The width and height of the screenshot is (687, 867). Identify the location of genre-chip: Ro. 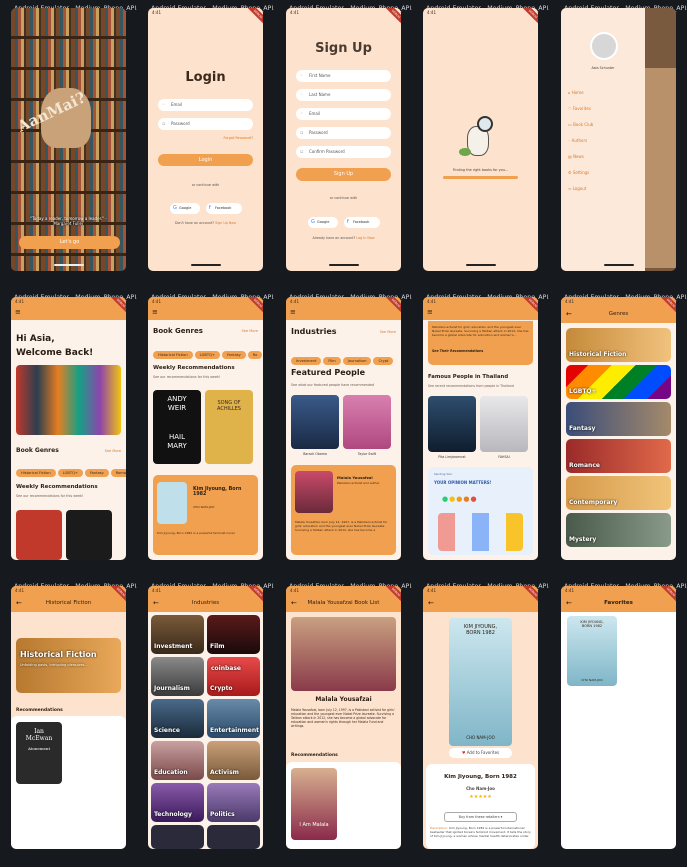
(255, 355).